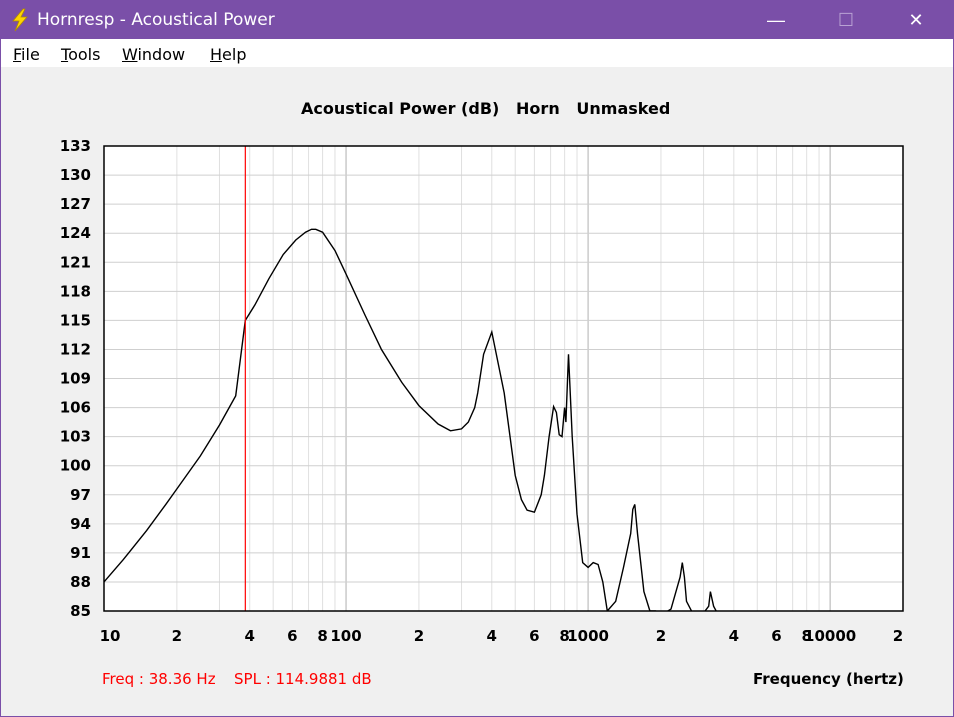 The image size is (954, 717). I want to click on x-tick-label: 100, so click(345, 636).